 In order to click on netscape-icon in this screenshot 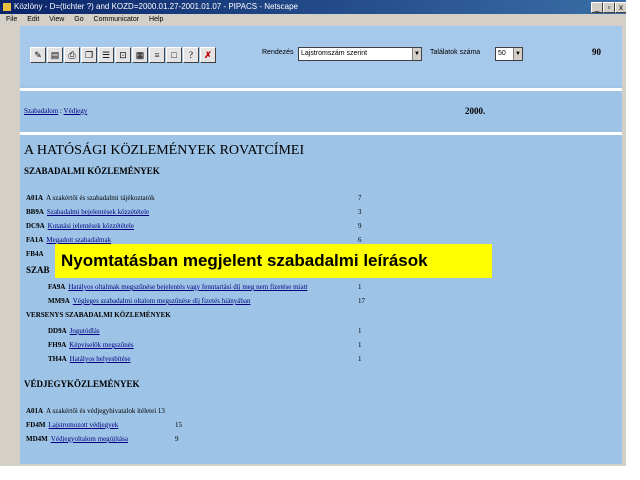, I will do `click(7, 7)`.